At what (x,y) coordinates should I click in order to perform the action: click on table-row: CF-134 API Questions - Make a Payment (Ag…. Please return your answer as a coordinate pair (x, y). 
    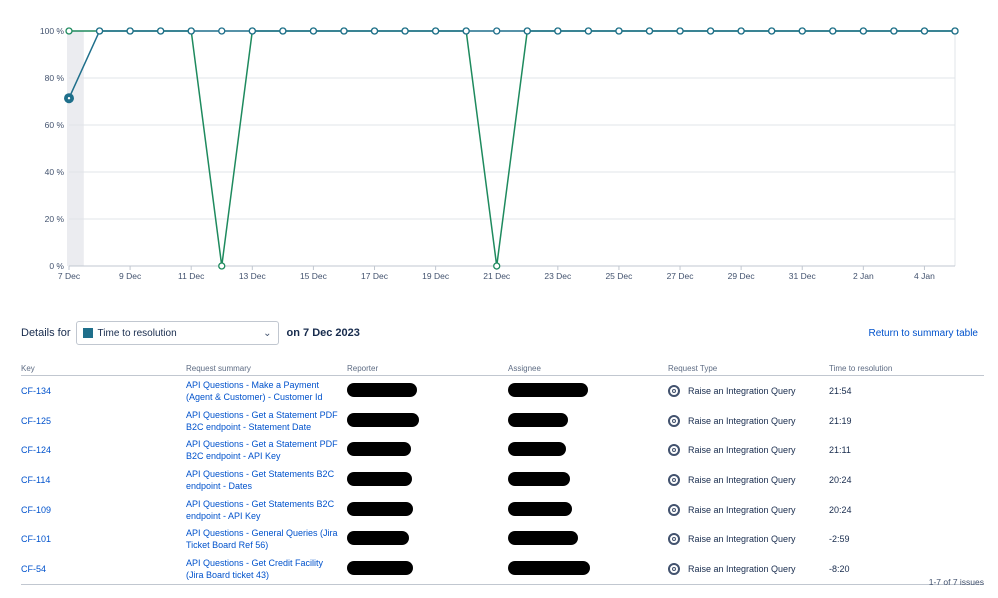
    Looking at the image, I should click on (502, 391).